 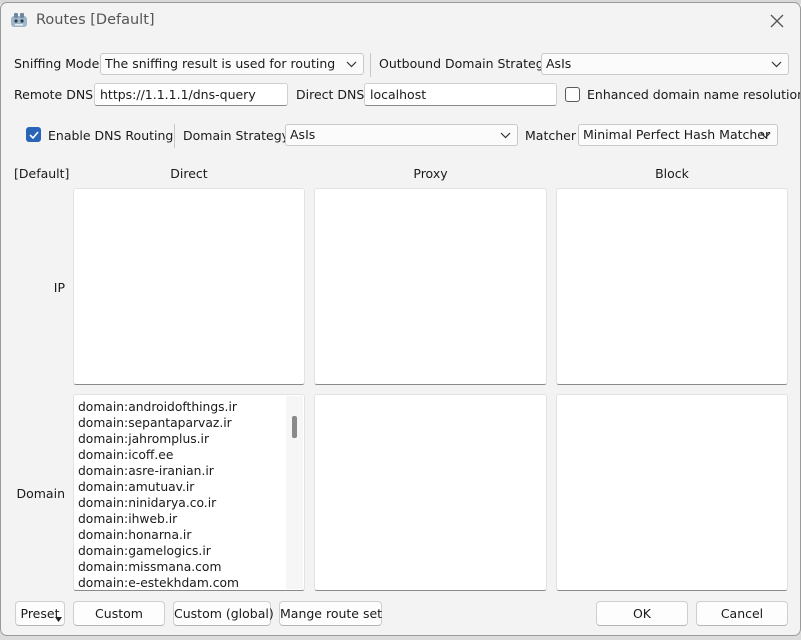 What do you see at coordinates (157, 407) in the screenshot?
I see `domain-list-item: domain:androidofthings.ir` at bounding box center [157, 407].